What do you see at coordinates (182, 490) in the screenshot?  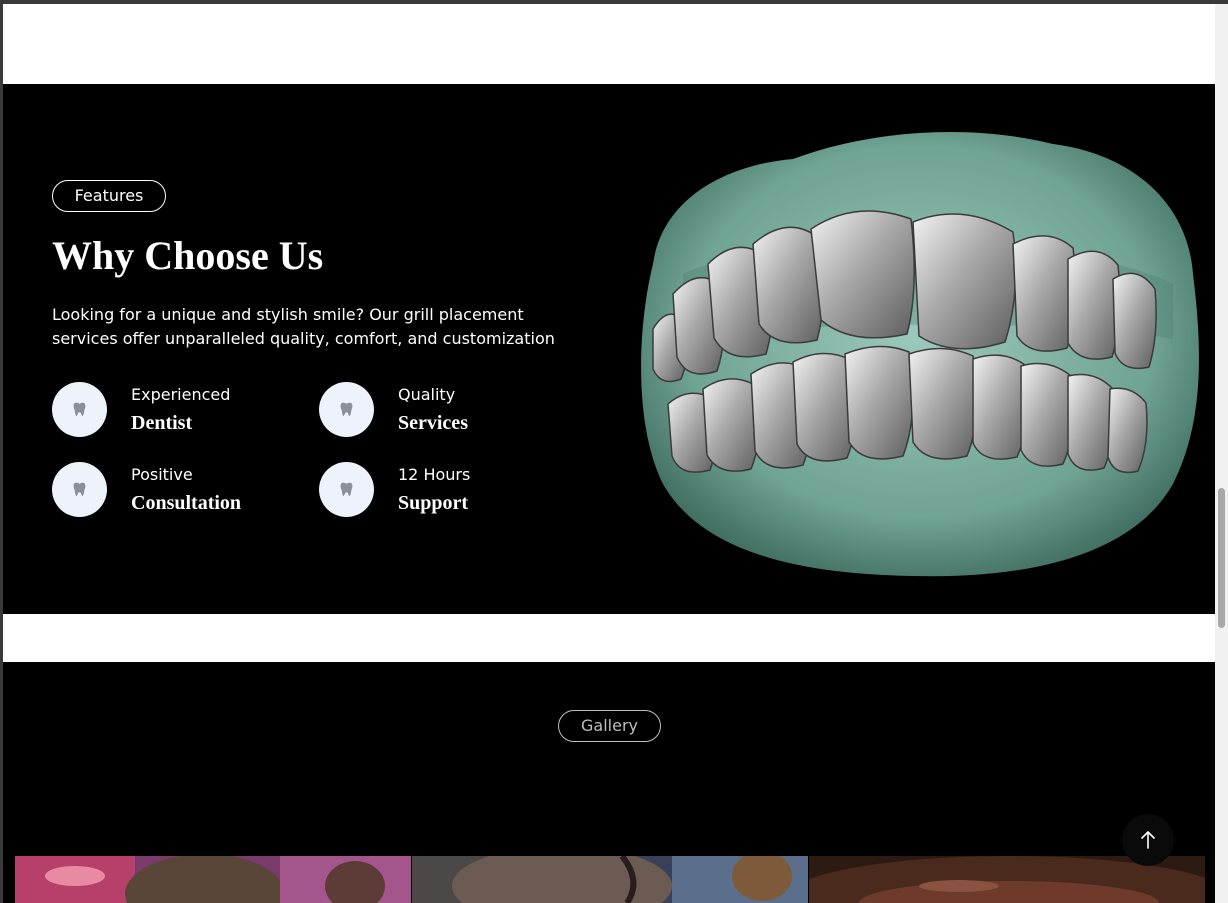 I see `feature-positive-consultation: Positive Consultation` at bounding box center [182, 490].